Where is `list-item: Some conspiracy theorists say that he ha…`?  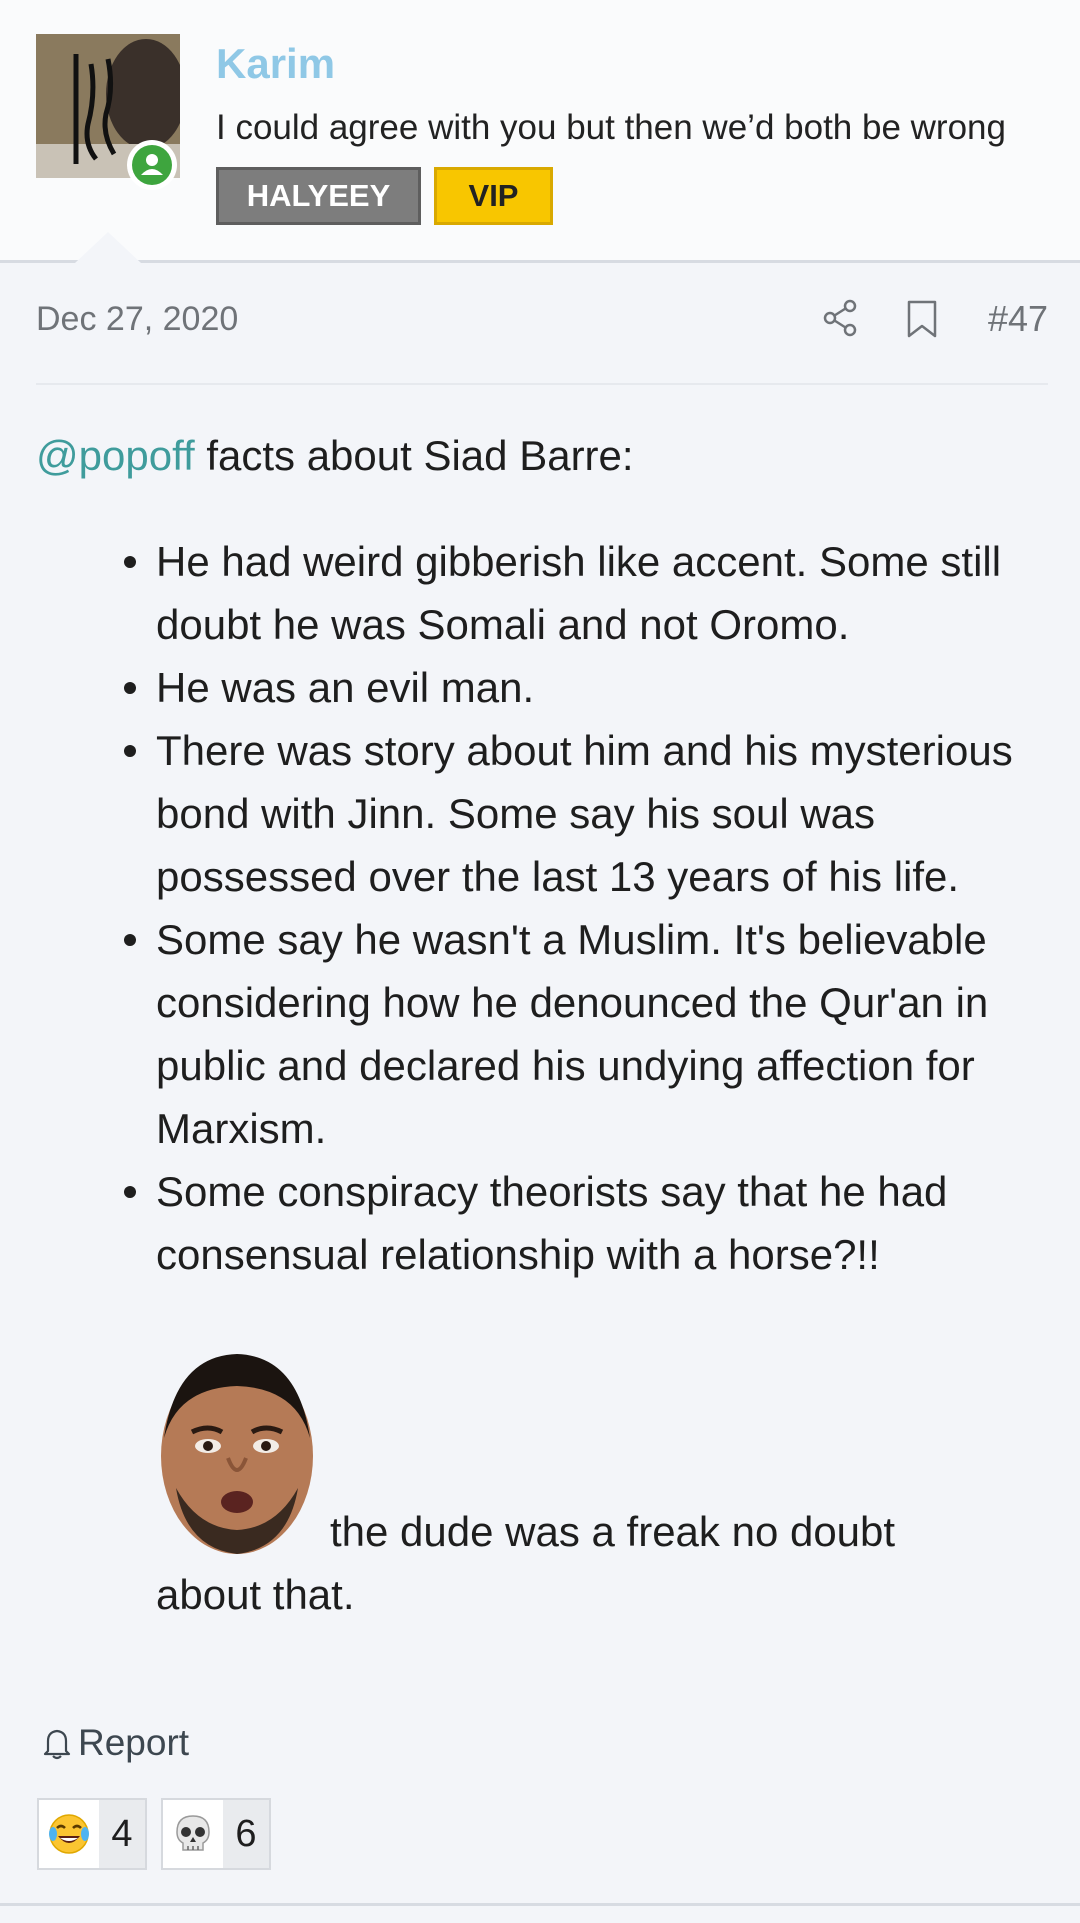 list-item: Some conspiracy theorists say that he ha… is located at coordinates (590, 1223).